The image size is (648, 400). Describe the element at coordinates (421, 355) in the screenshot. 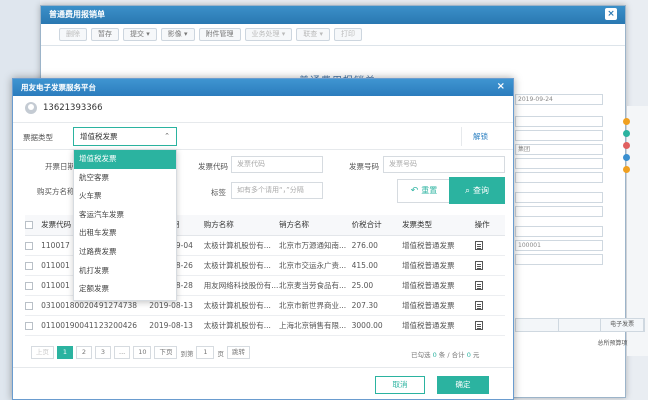

I see `selected-prefix: 已勾选` at that location.